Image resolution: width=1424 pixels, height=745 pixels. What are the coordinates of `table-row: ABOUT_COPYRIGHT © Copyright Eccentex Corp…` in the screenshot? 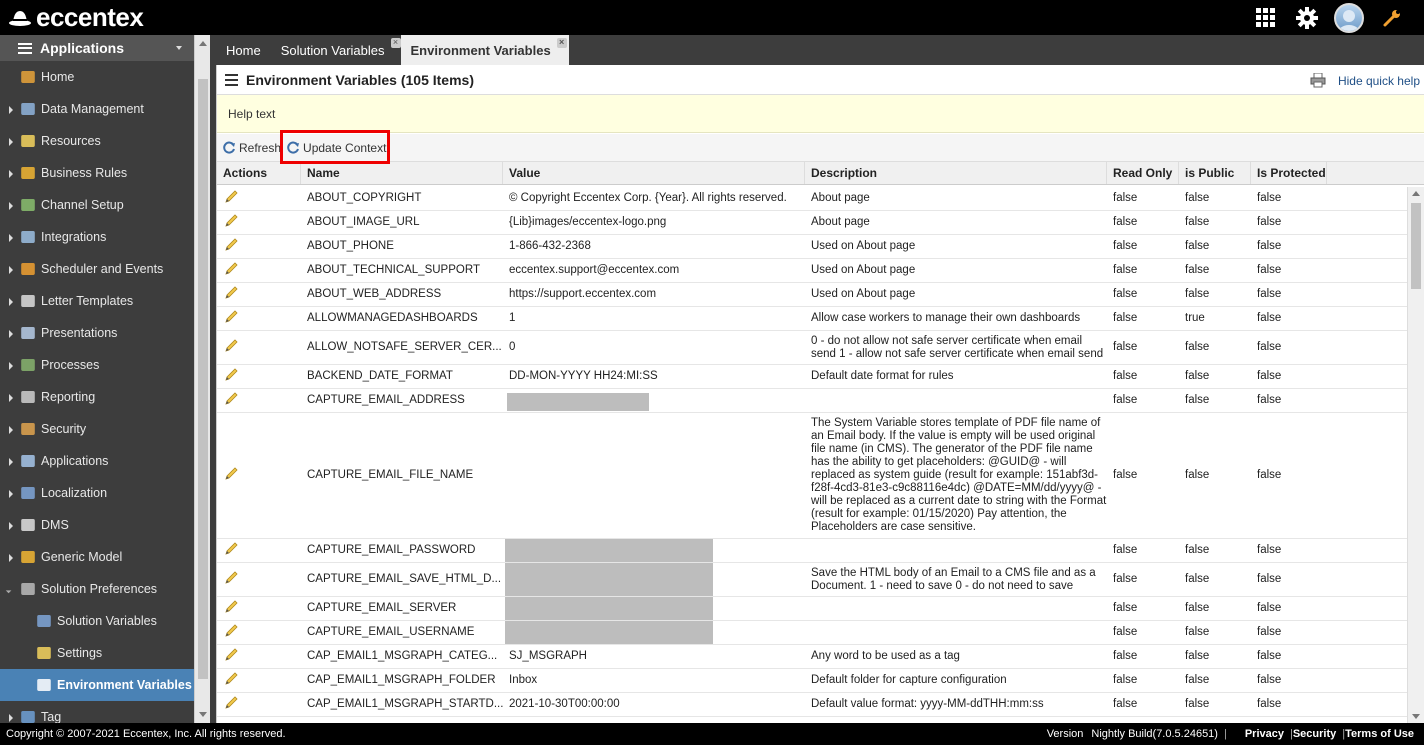 It's located at (812, 199).